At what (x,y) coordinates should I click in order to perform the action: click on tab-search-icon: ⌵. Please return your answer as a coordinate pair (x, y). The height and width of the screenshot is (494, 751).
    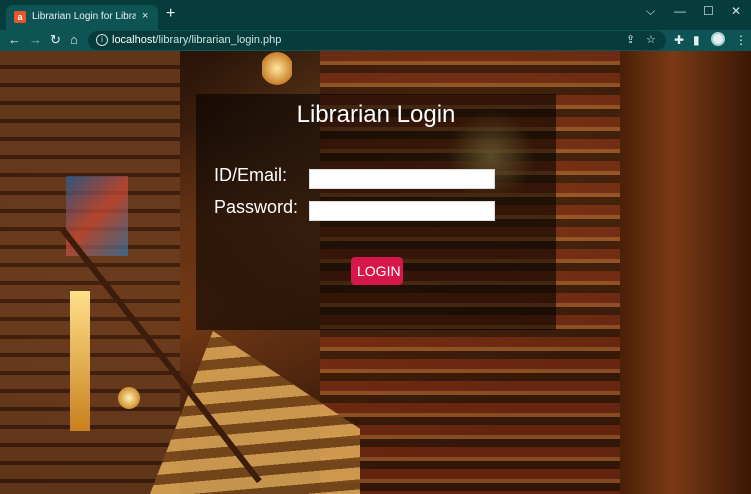
    Looking at the image, I should click on (650, 11).